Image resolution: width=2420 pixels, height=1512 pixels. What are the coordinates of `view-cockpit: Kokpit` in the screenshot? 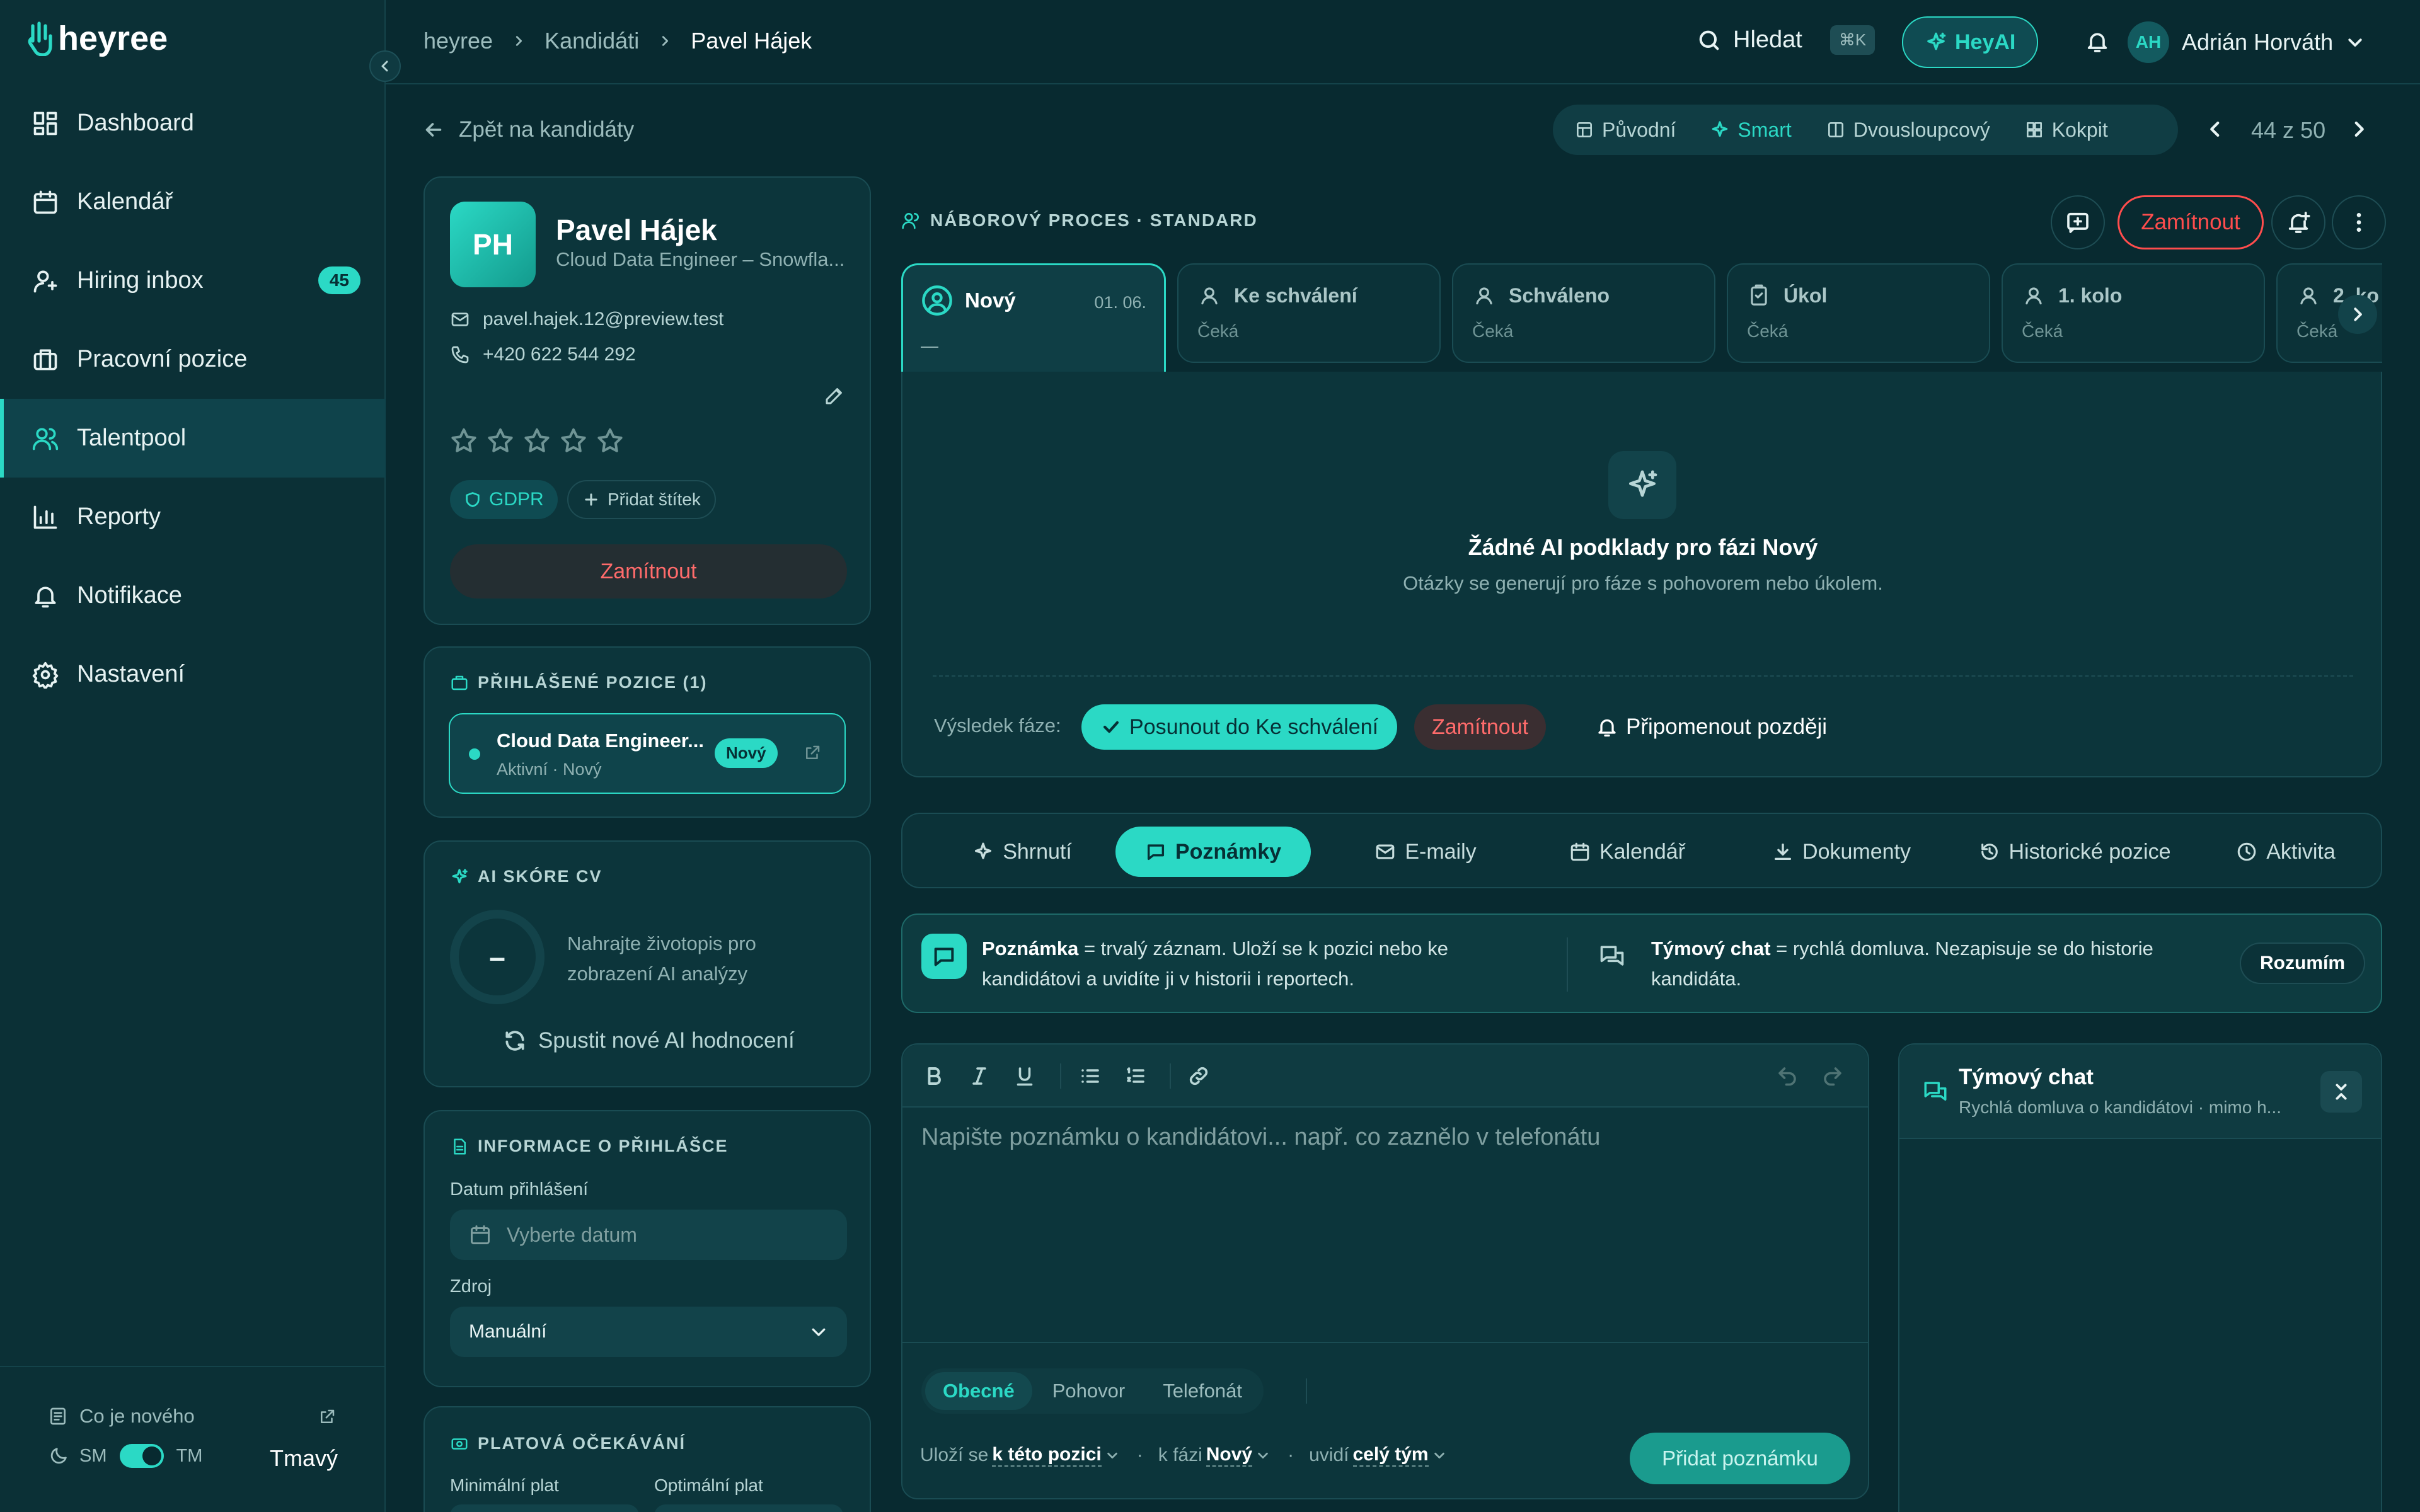 It's located at (2066, 129).